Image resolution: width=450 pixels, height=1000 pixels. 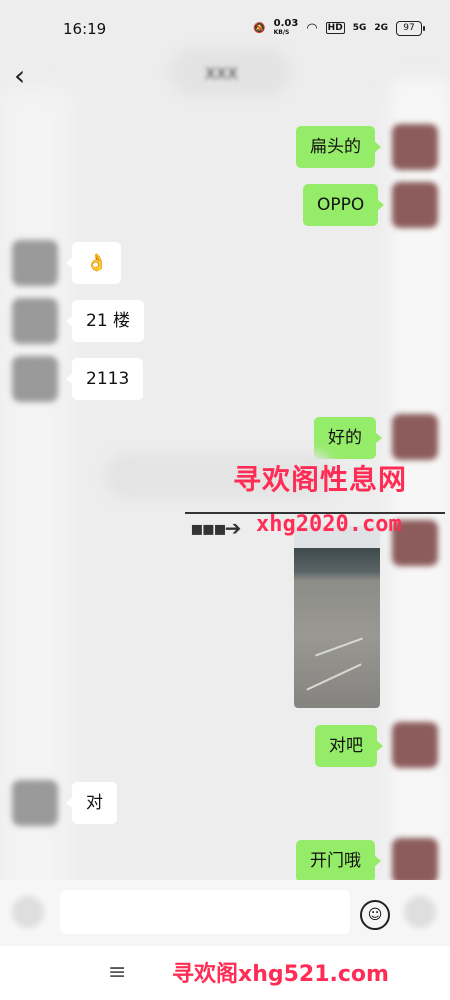 I want to click on plus-icon, so click(x=420, y=912).